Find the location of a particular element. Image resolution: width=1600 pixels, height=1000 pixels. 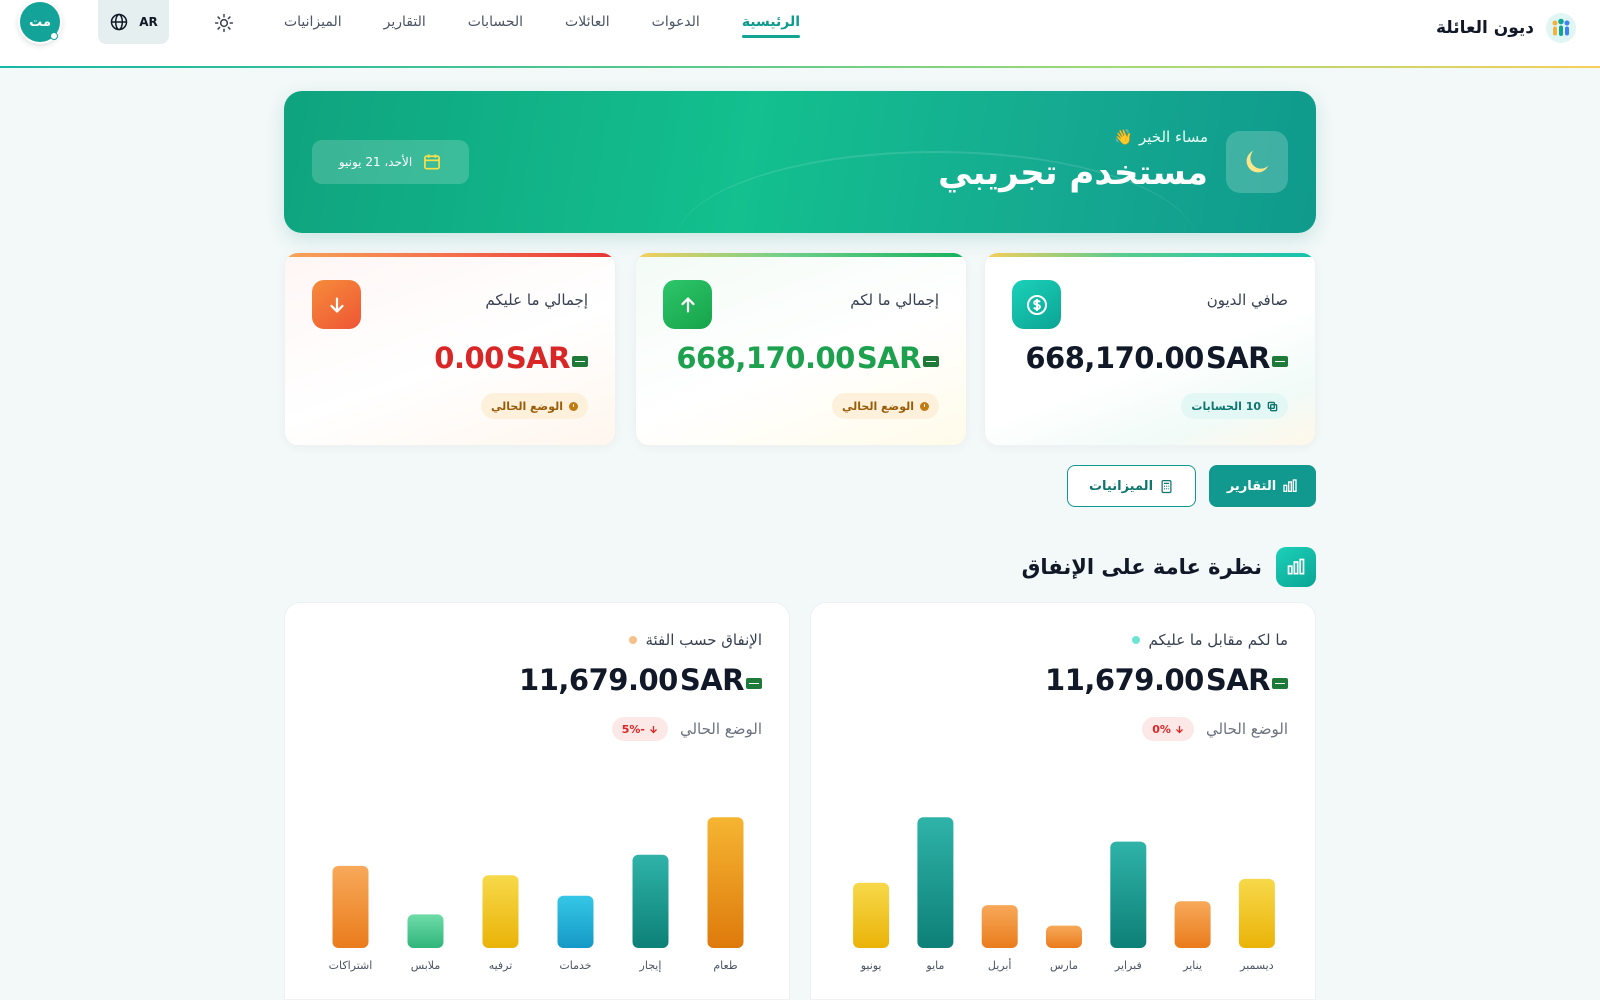

user-name: مستخدم تجريبي is located at coordinates (1073, 173).